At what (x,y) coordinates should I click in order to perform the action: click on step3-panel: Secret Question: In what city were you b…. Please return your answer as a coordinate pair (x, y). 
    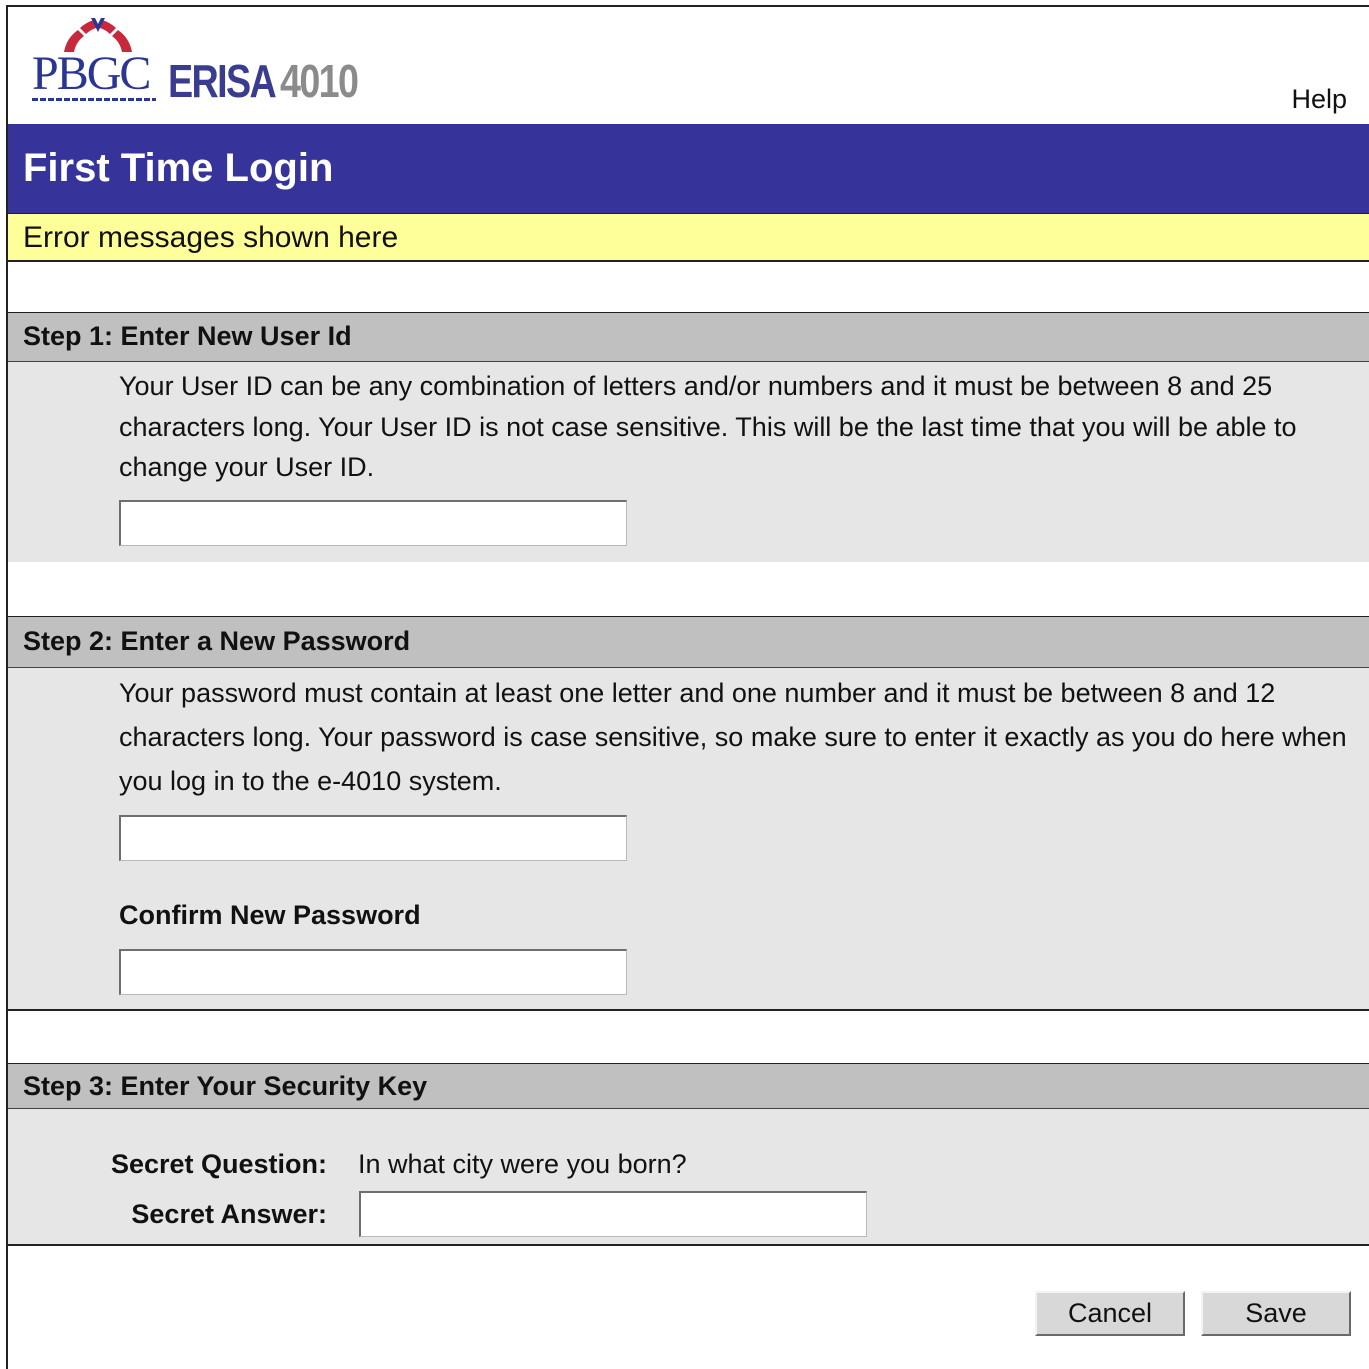
    Looking at the image, I should click on (688, 1176).